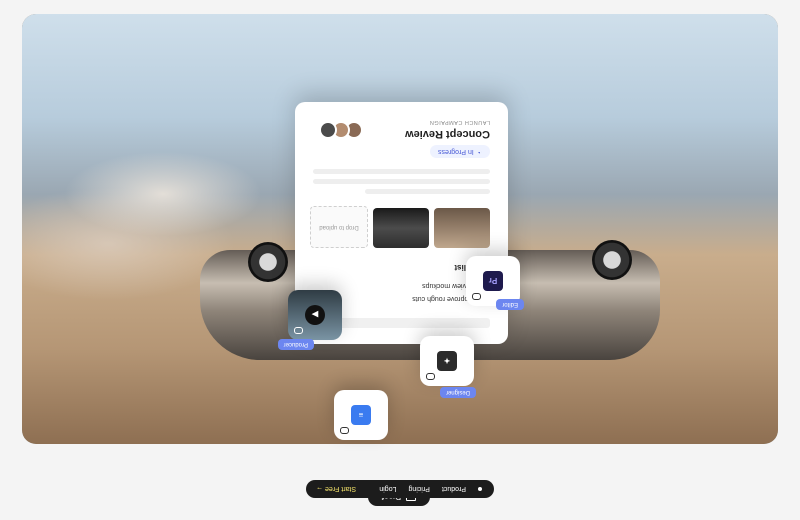 The height and width of the screenshot is (520, 800). What do you see at coordinates (328, 130) in the screenshot?
I see `avatar` at bounding box center [328, 130].